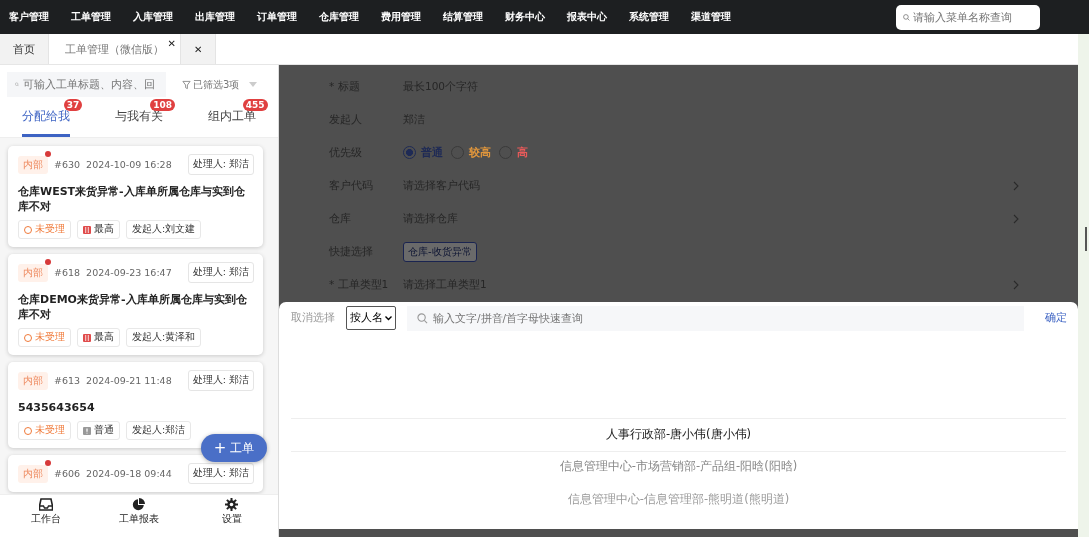  Describe the element at coordinates (67, 380) in the screenshot. I see `ticket-number: #613` at that location.